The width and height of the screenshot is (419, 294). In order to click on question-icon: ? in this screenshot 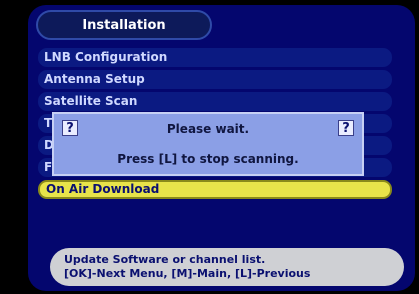, I will do `click(346, 128)`.